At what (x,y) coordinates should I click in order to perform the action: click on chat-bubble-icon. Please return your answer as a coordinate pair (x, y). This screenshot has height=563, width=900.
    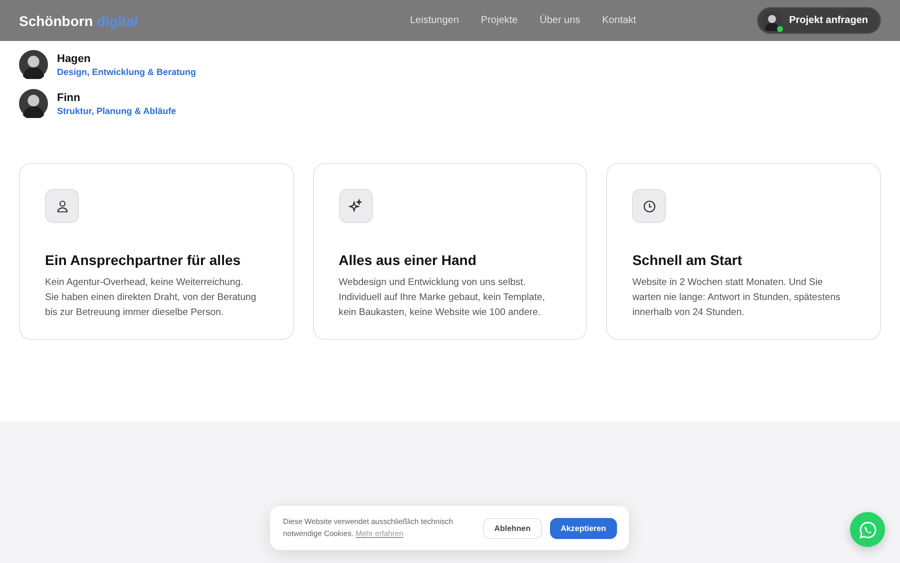
    Looking at the image, I should click on (868, 530).